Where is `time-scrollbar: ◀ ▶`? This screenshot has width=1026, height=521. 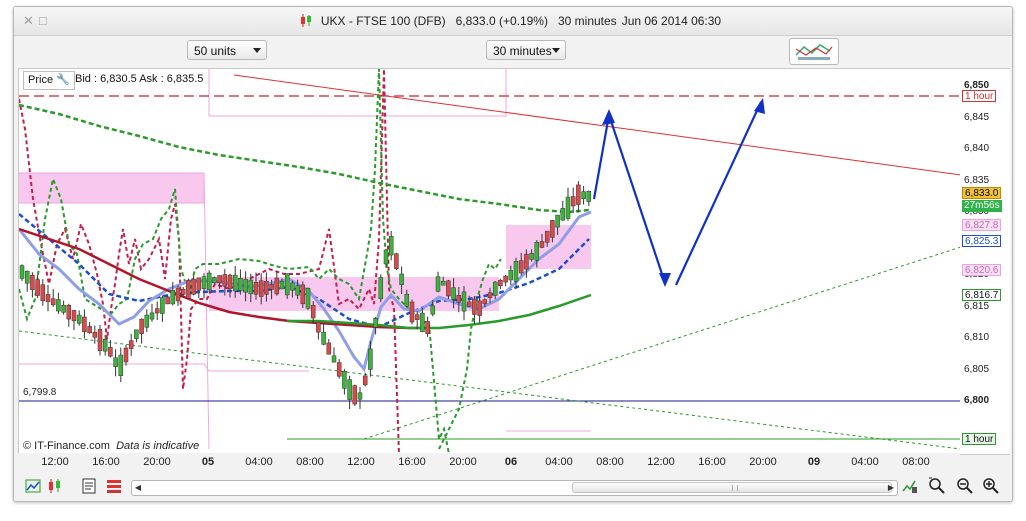 time-scrollbar: ◀ ▶ is located at coordinates (514, 488).